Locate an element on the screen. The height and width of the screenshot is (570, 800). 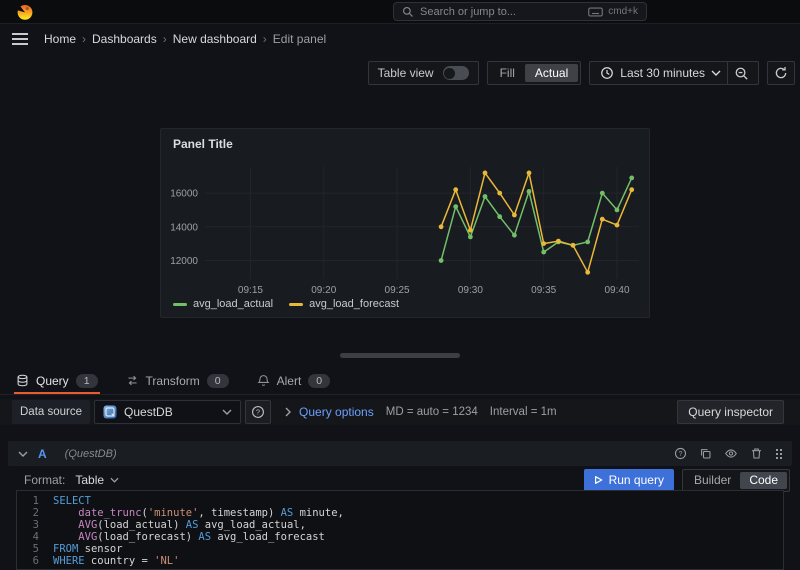
code-text: SELECT is located at coordinates (72, 501).